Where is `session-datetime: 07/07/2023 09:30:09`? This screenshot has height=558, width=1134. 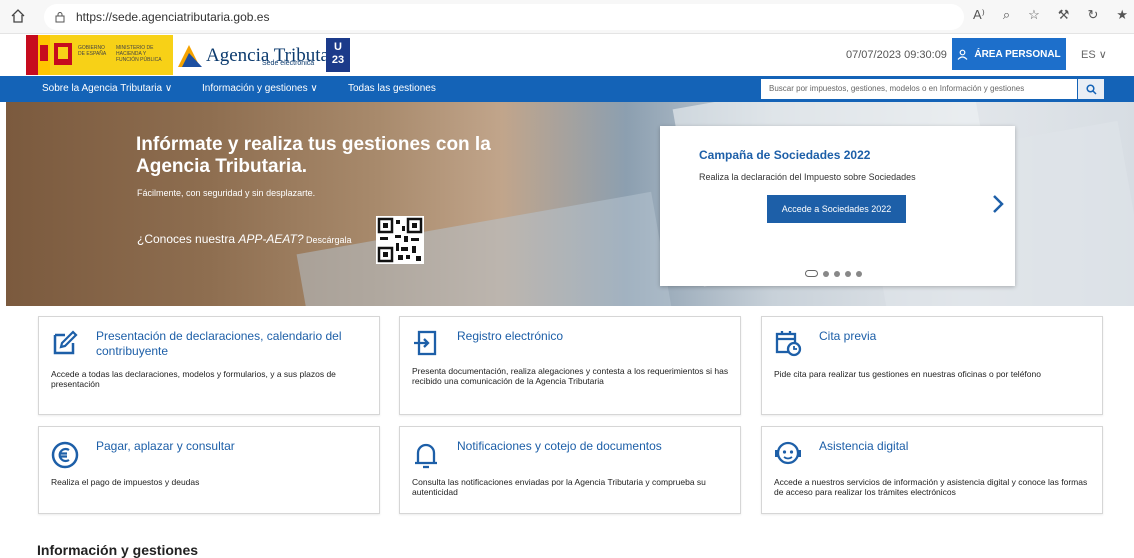
session-datetime: 07/07/2023 09:30:09 is located at coordinates (896, 55).